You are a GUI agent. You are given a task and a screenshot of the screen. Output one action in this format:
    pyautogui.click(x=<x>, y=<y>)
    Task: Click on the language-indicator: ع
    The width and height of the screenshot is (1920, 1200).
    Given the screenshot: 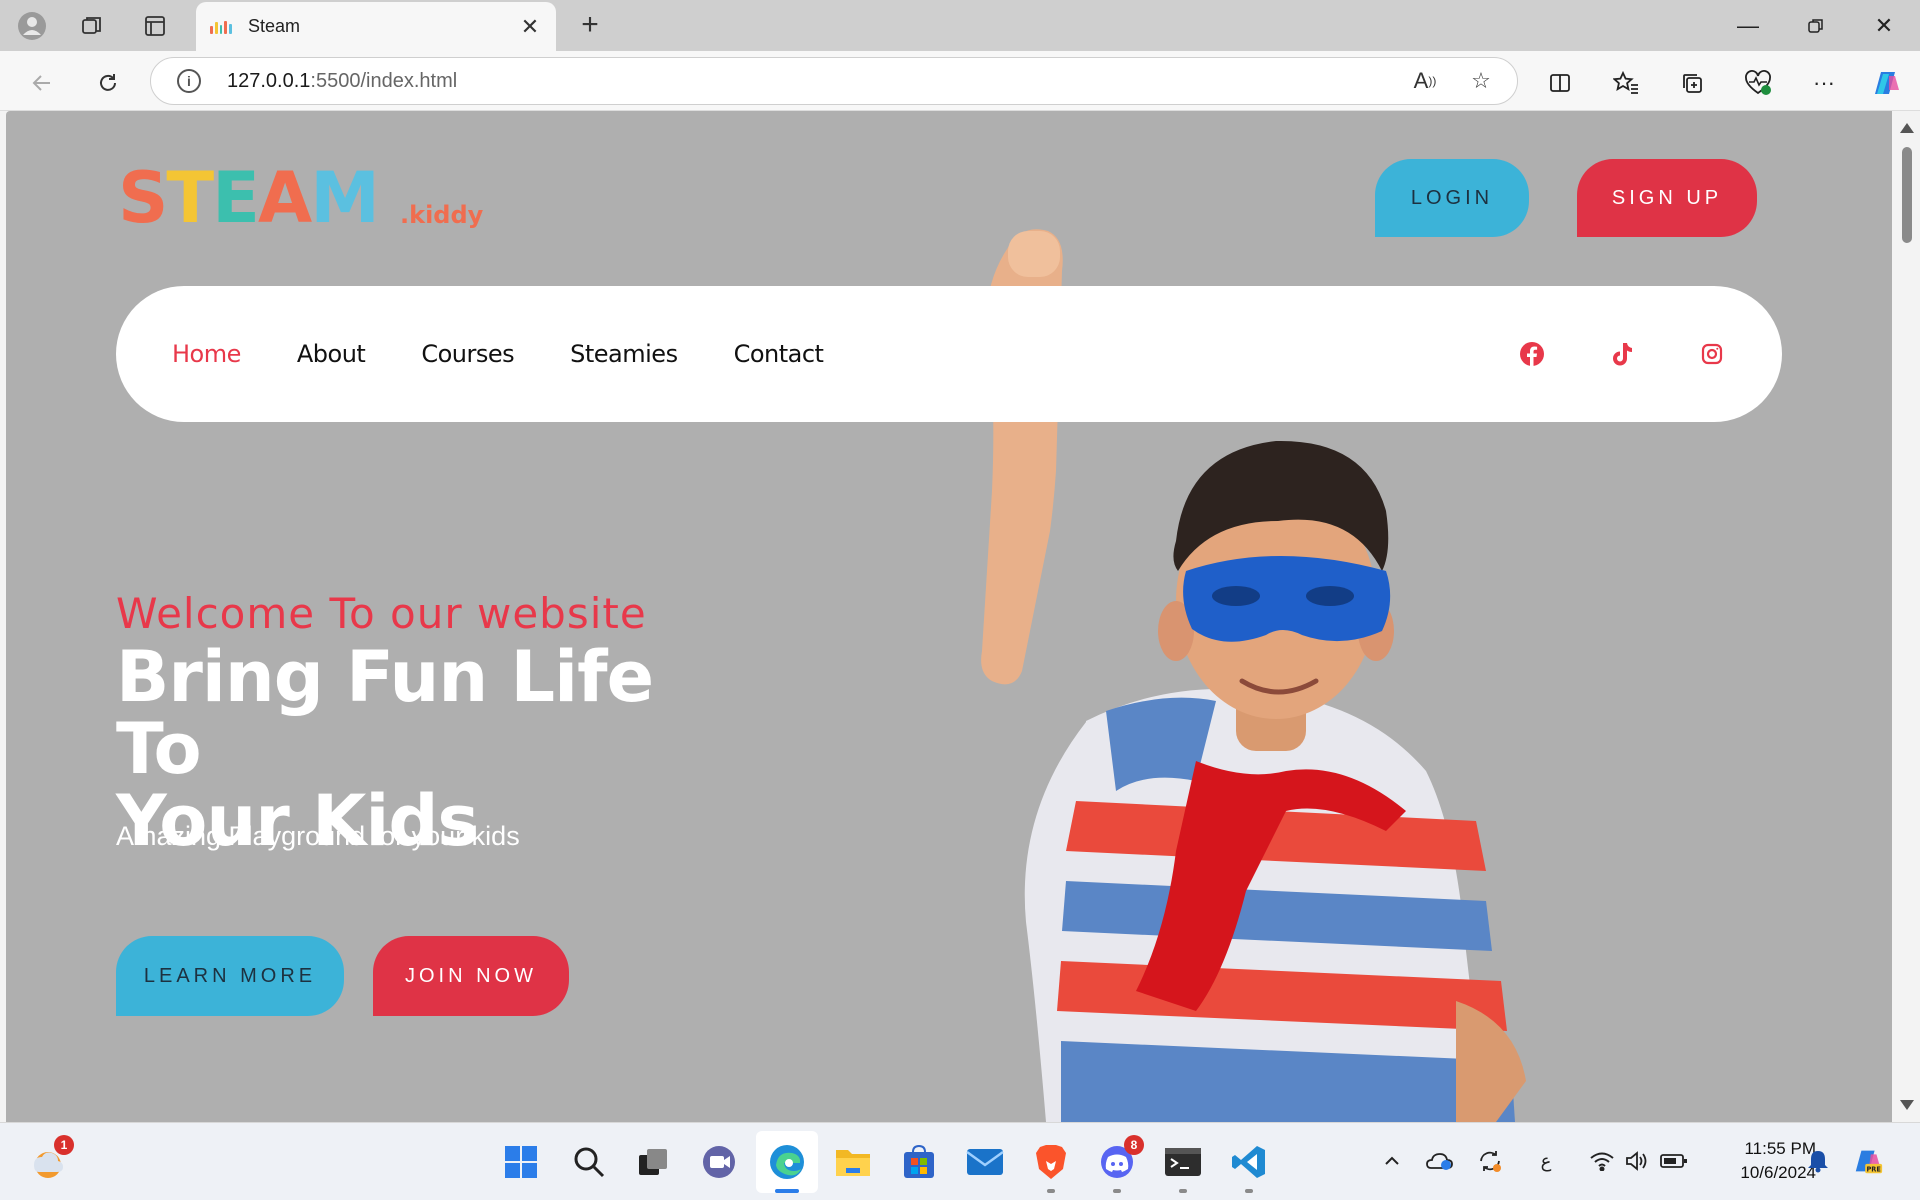 What is the action you would take?
    pyautogui.click(x=1546, y=1161)
    